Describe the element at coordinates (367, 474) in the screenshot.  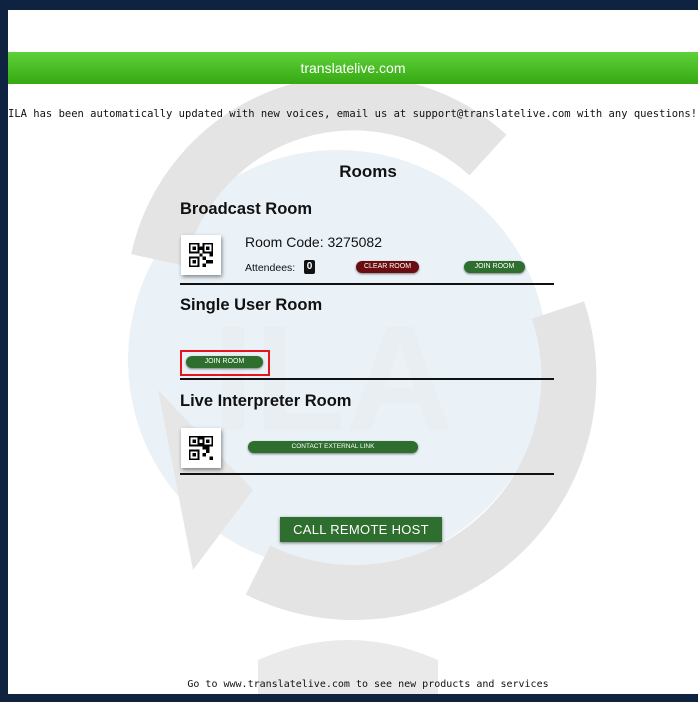
I see `interpreter-divider` at that location.